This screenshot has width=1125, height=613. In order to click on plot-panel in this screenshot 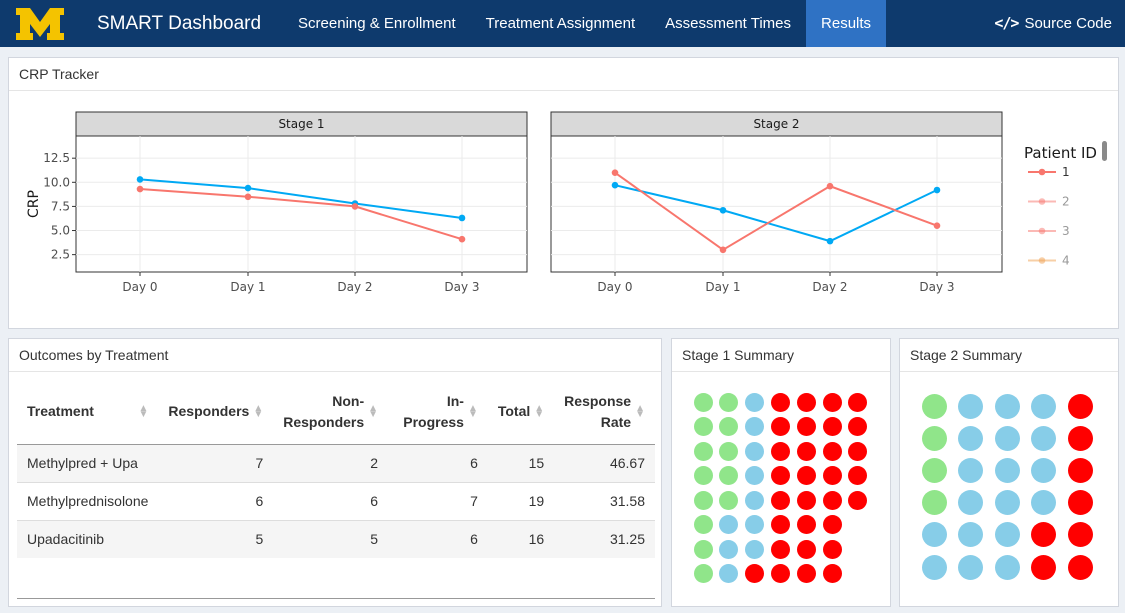, I will do `click(776, 204)`.